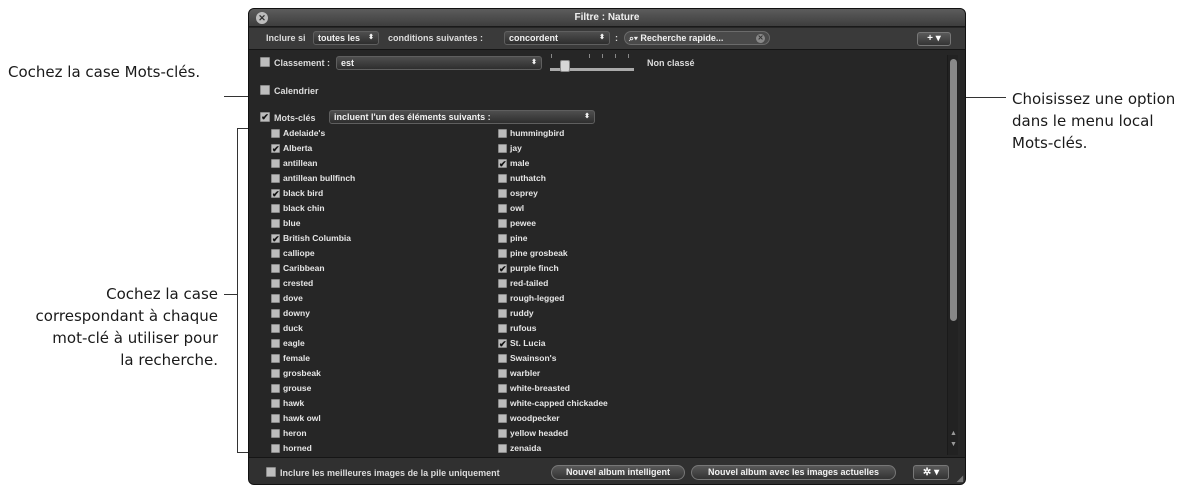 Image resolution: width=1204 pixels, height=489 pixels. I want to click on keywords-option-popup: incluent l'un des éléments suivants : ⬍, so click(462, 117).